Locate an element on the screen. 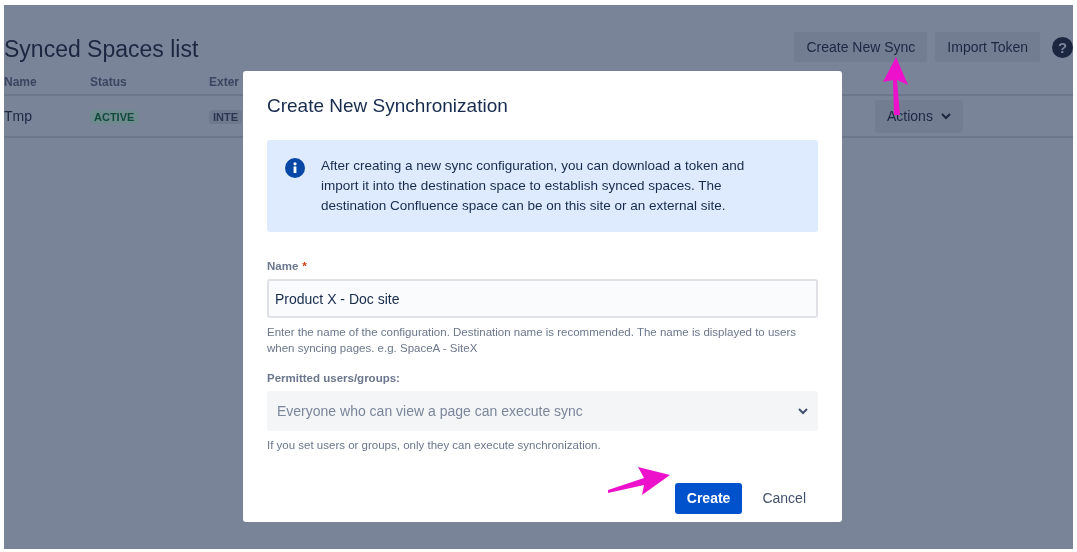  actions-button: Actions is located at coordinates (919, 116).